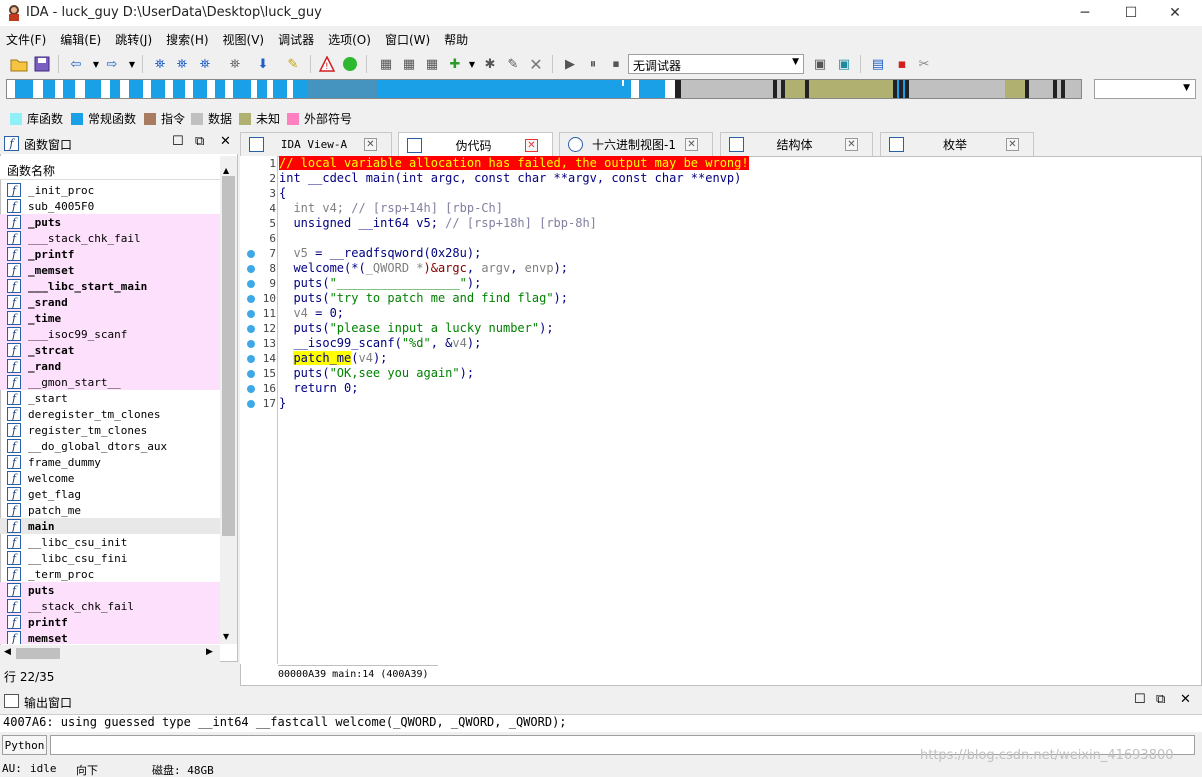  What do you see at coordinates (178, 141) in the screenshot?
I see `window-float-icon: ☐` at bounding box center [178, 141].